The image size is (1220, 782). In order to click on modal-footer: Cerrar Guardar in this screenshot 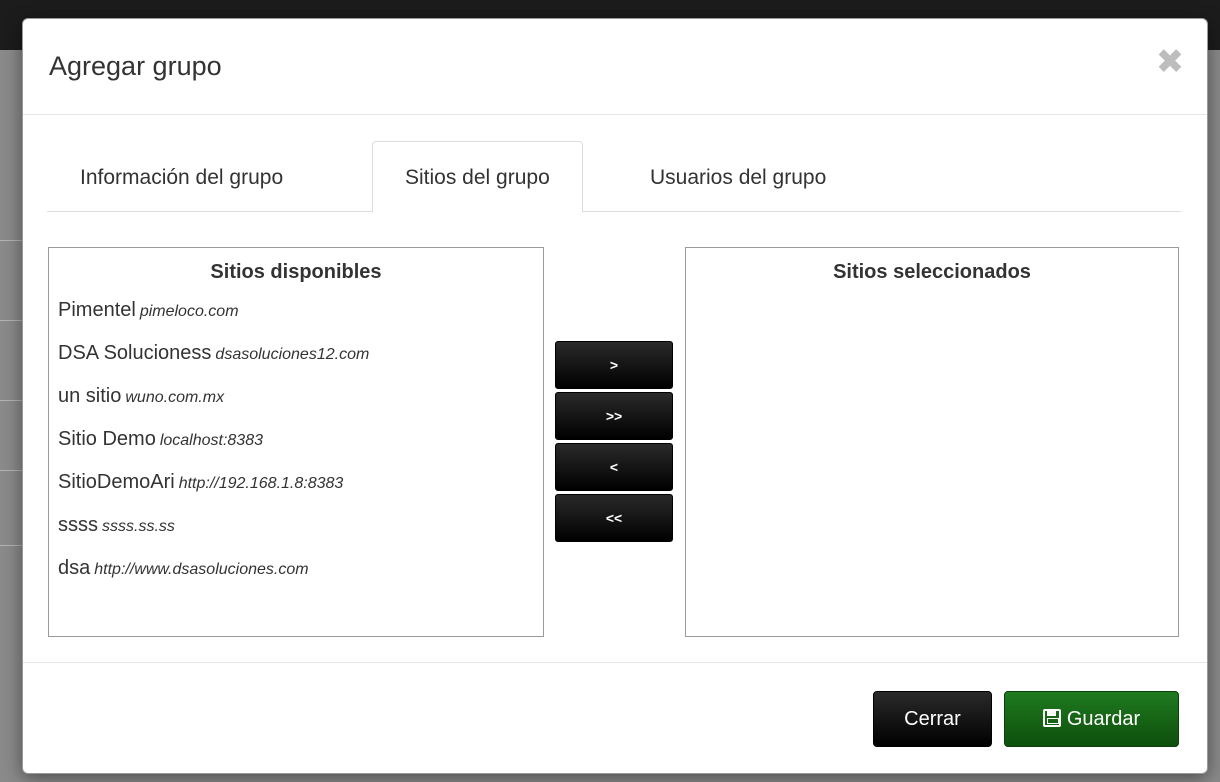, I will do `click(615, 718)`.